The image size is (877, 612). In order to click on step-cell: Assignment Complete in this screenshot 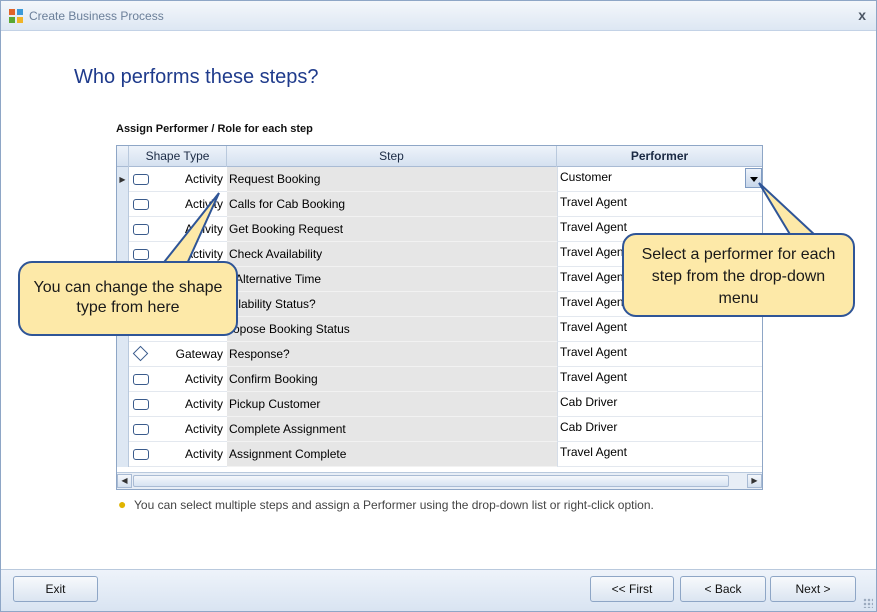, I will do `click(392, 454)`.